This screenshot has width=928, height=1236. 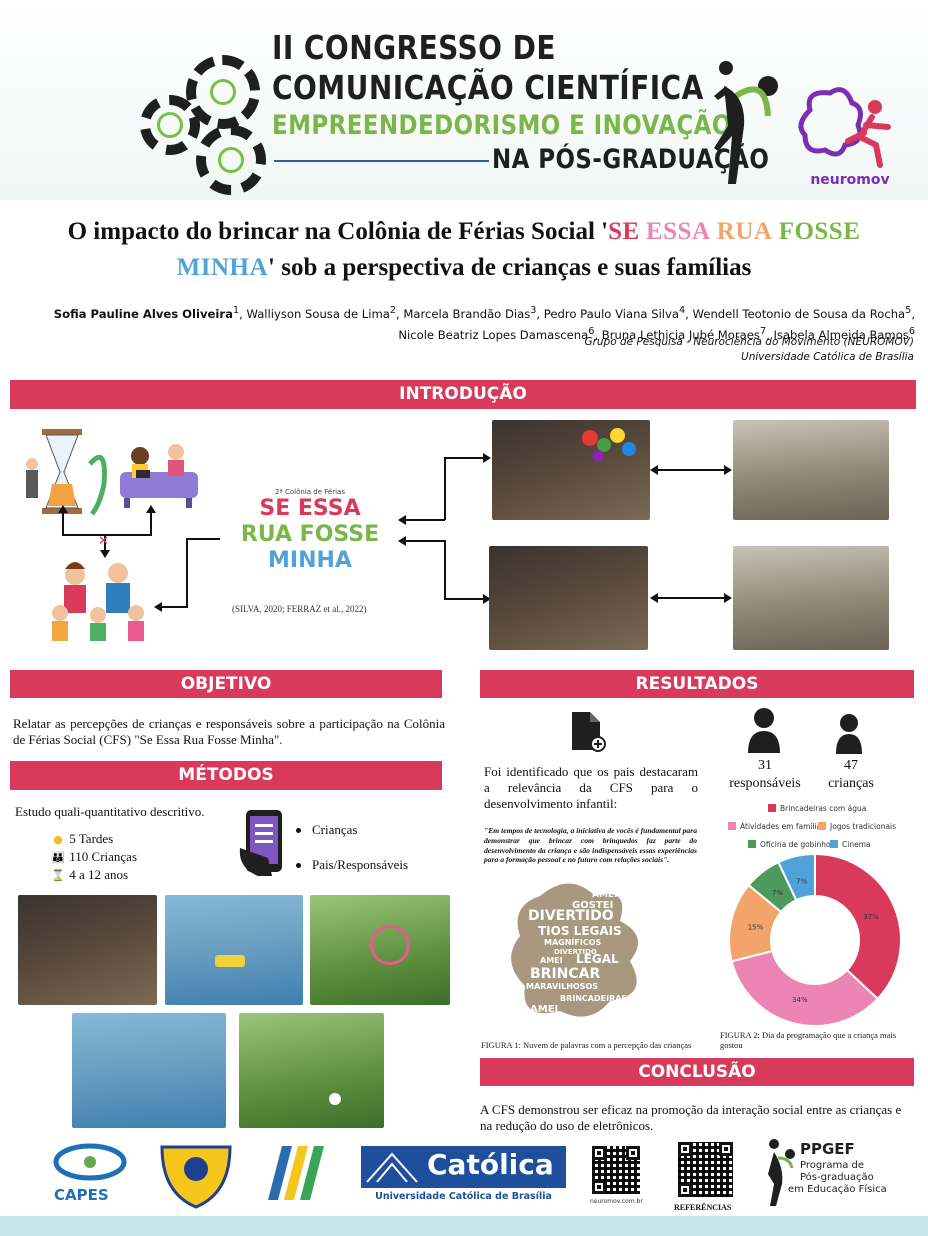 What do you see at coordinates (488, 87) in the screenshot?
I see `conf-title-line2: COMUNICAÇÃO CIENTÍFICA` at bounding box center [488, 87].